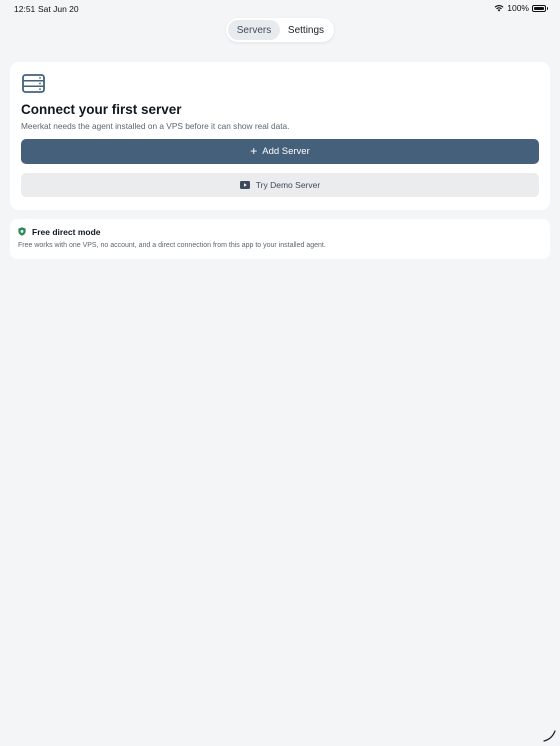 Image resolution: width=560 pixels, height=746 pixels. I want to click on add-server-label: Add Server, so click(286, 151).